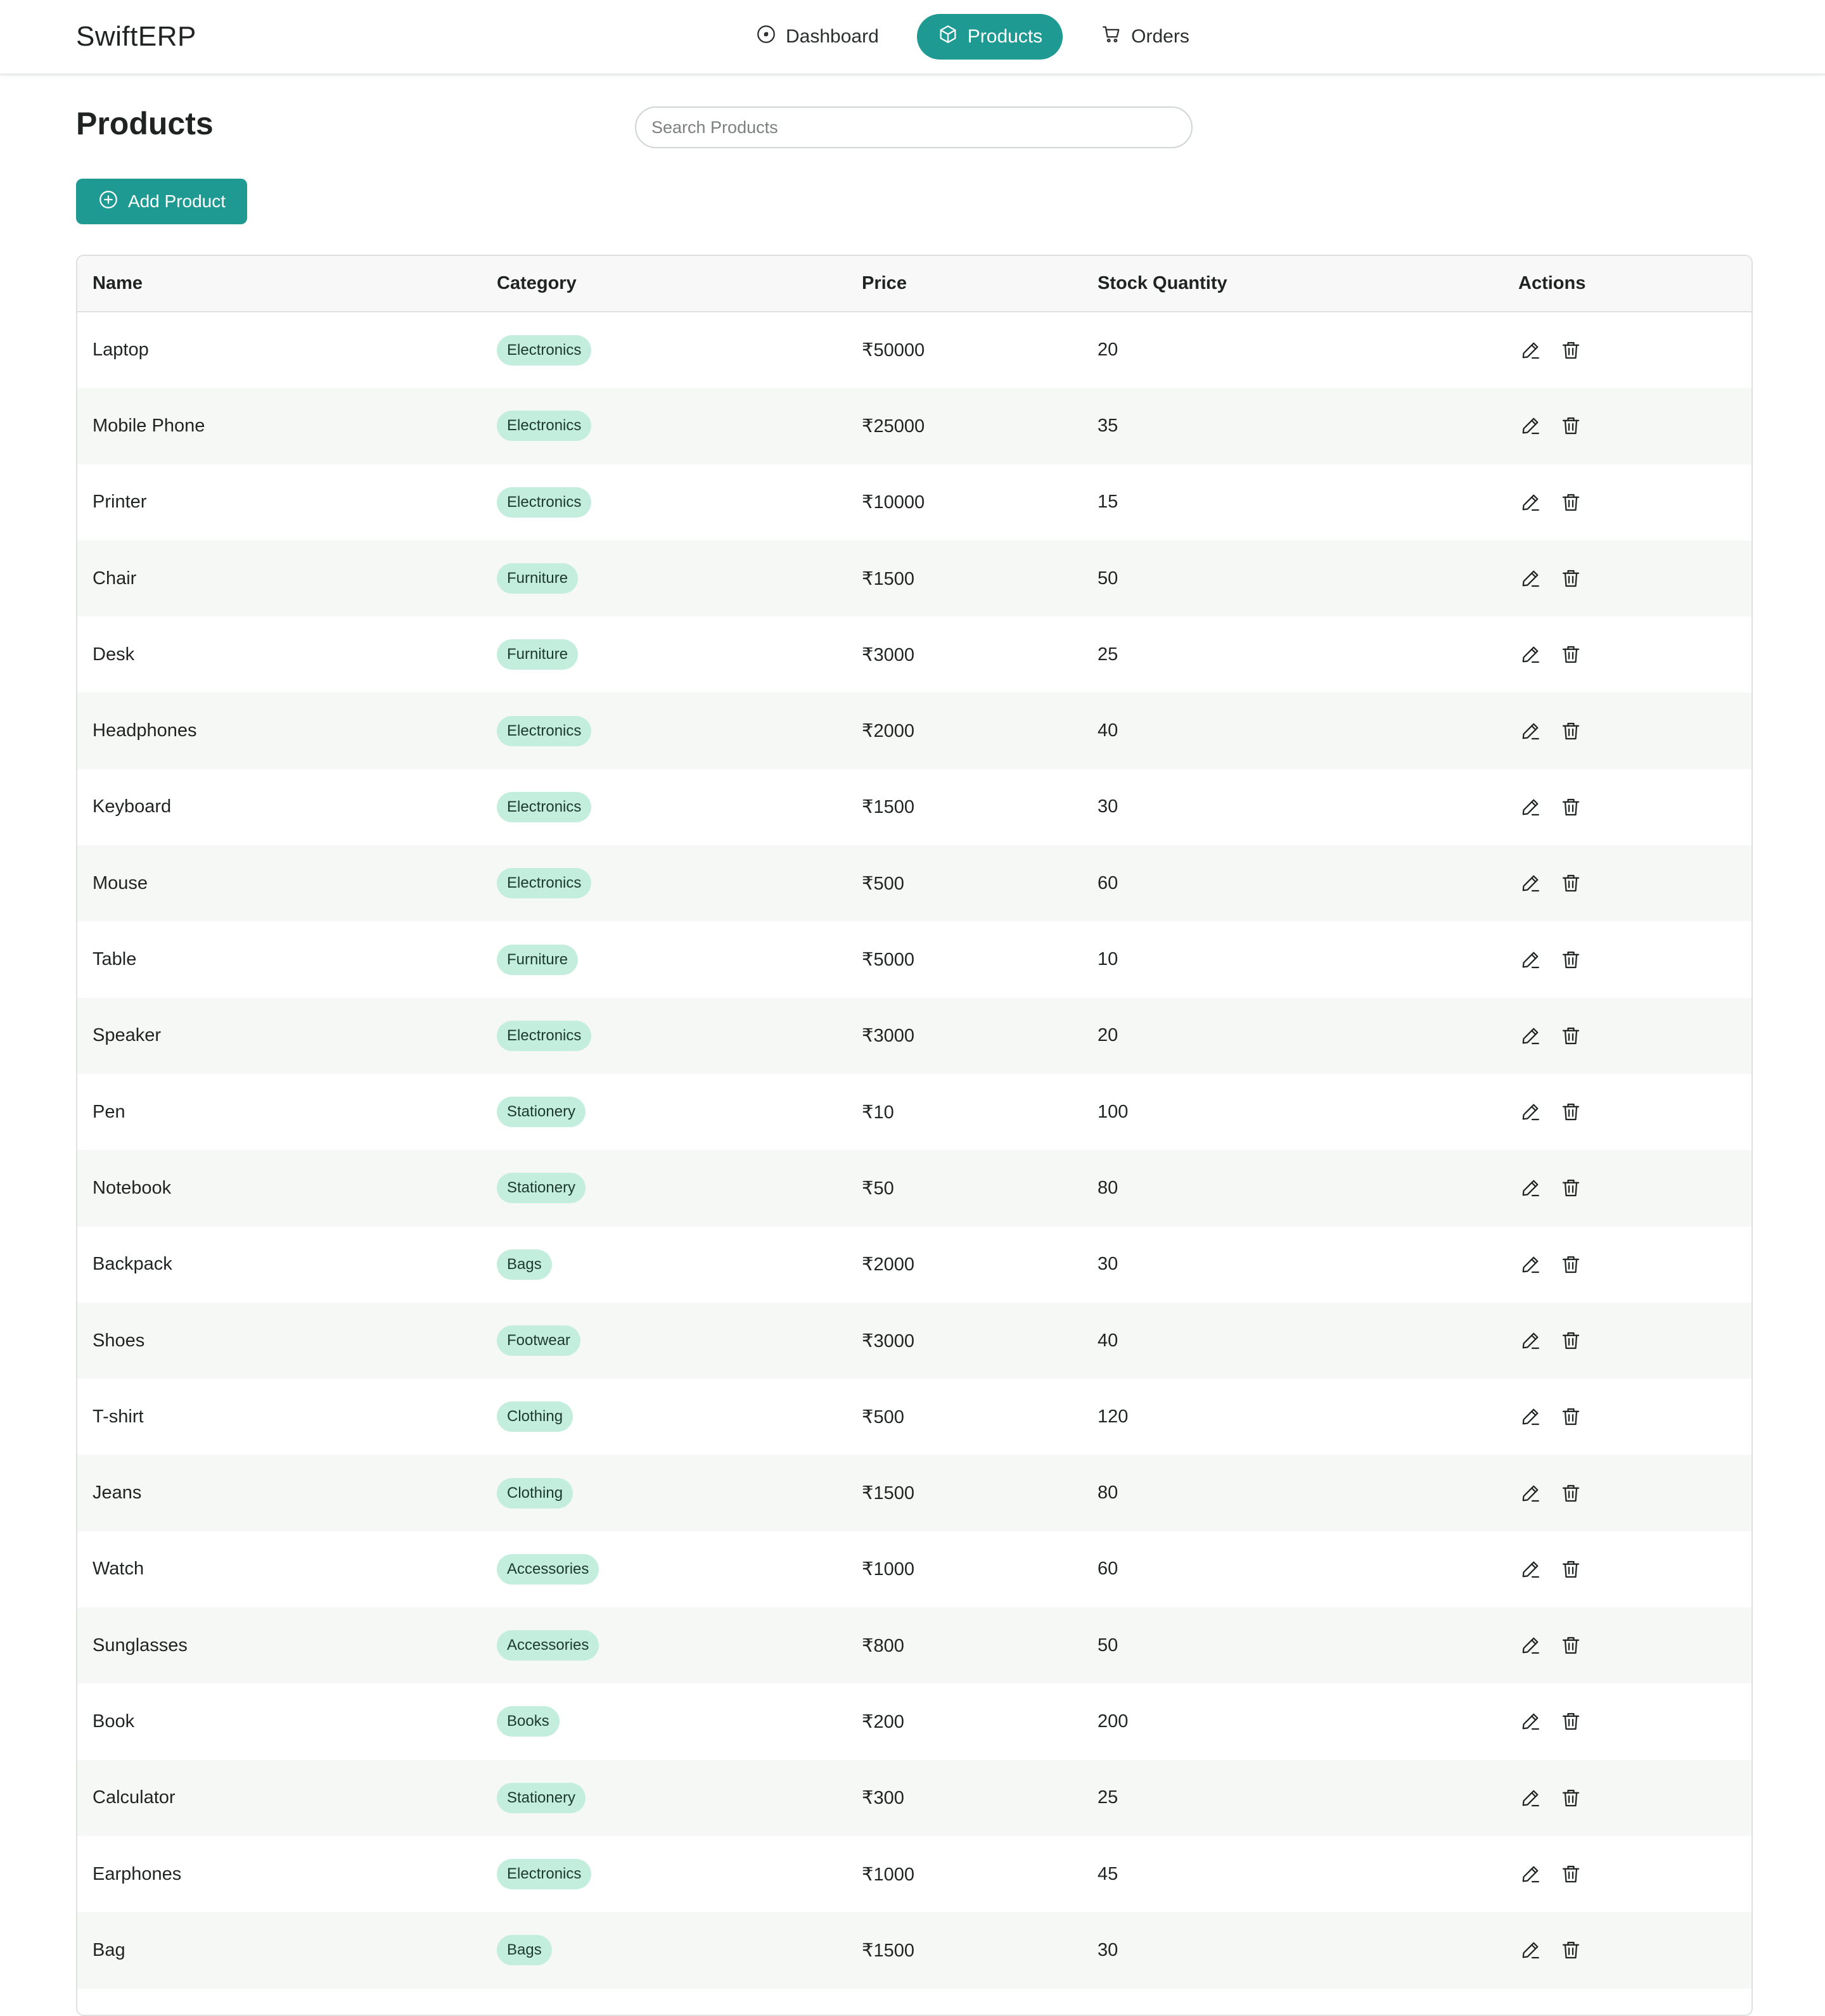 The height and width of the screenshot is (2016, 1825). I want to click on table-row: Desk Furniture ₹3000 25, so click(914, 654).